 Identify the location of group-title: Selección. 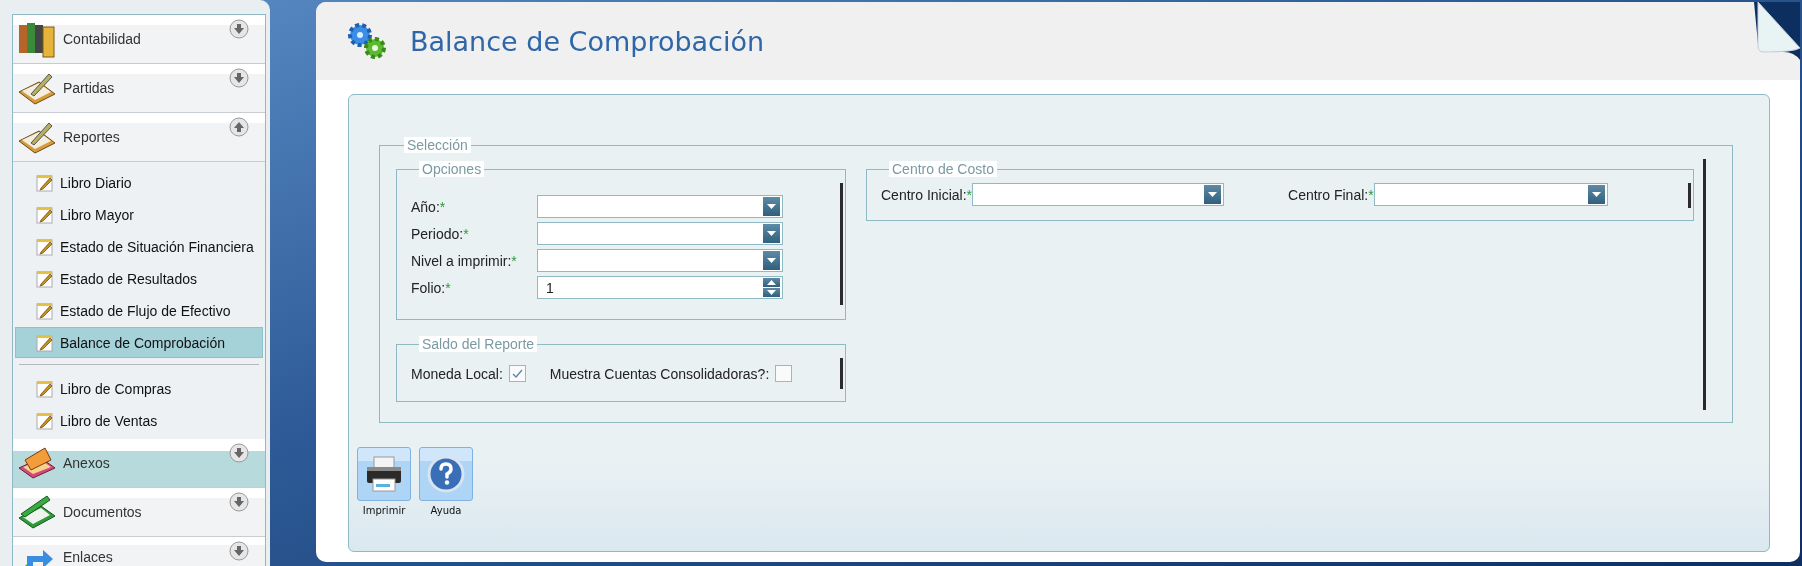
(437, 145).